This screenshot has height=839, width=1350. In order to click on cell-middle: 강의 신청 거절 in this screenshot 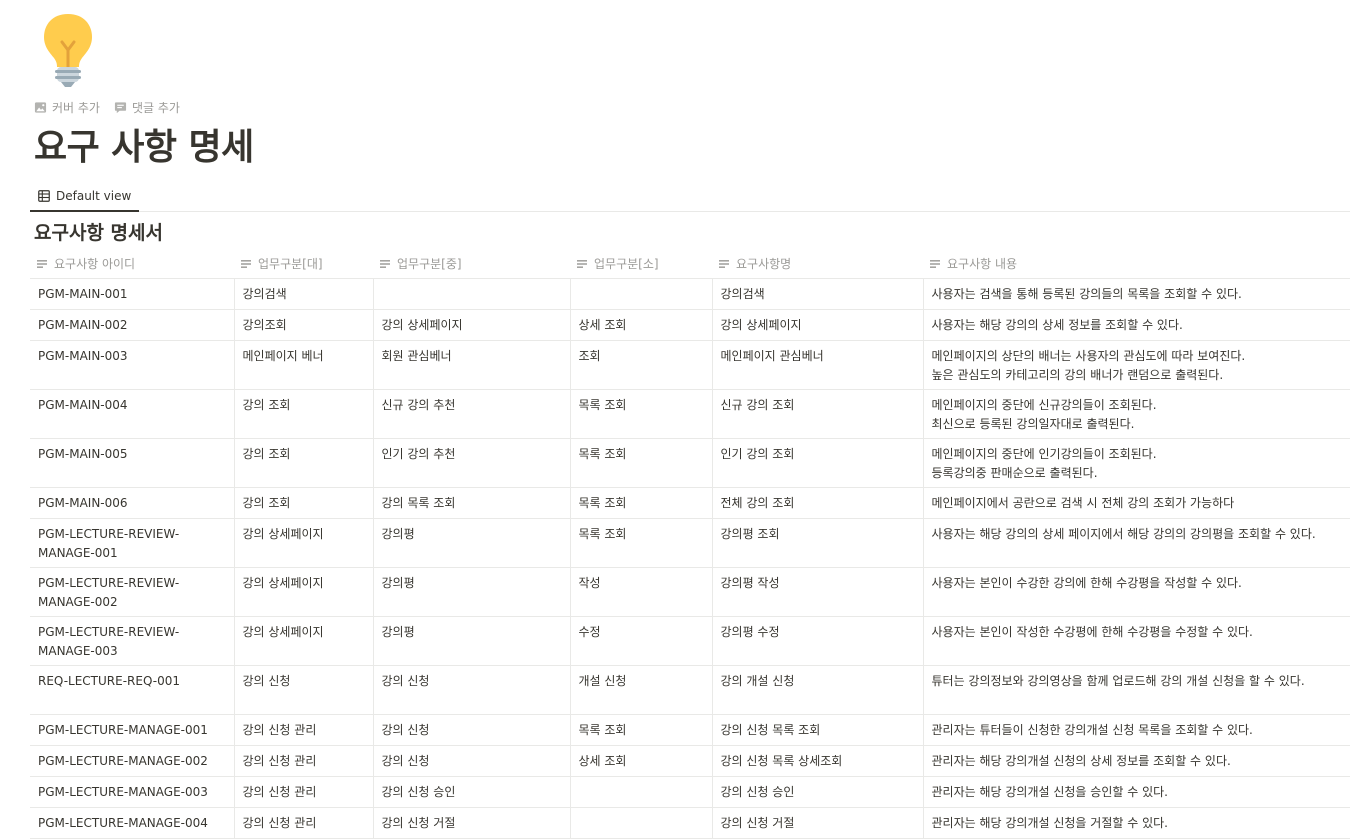, I will do `click(472, 823)`.